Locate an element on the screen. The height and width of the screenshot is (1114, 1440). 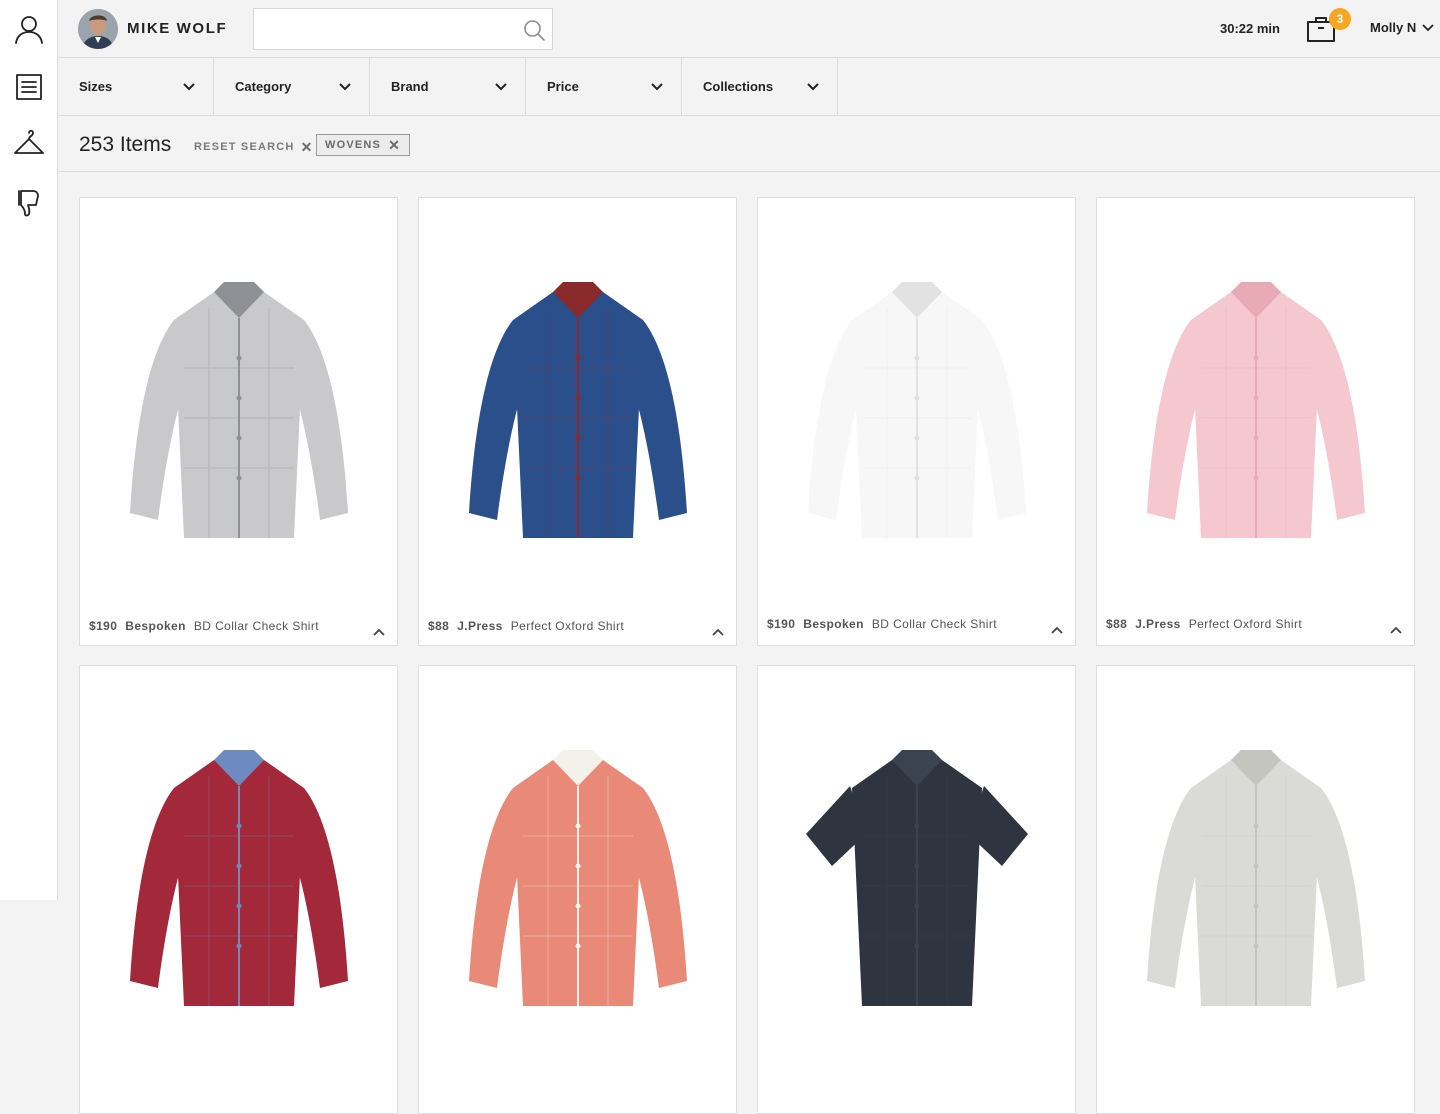
avatar is located at coordinates (98, 29).